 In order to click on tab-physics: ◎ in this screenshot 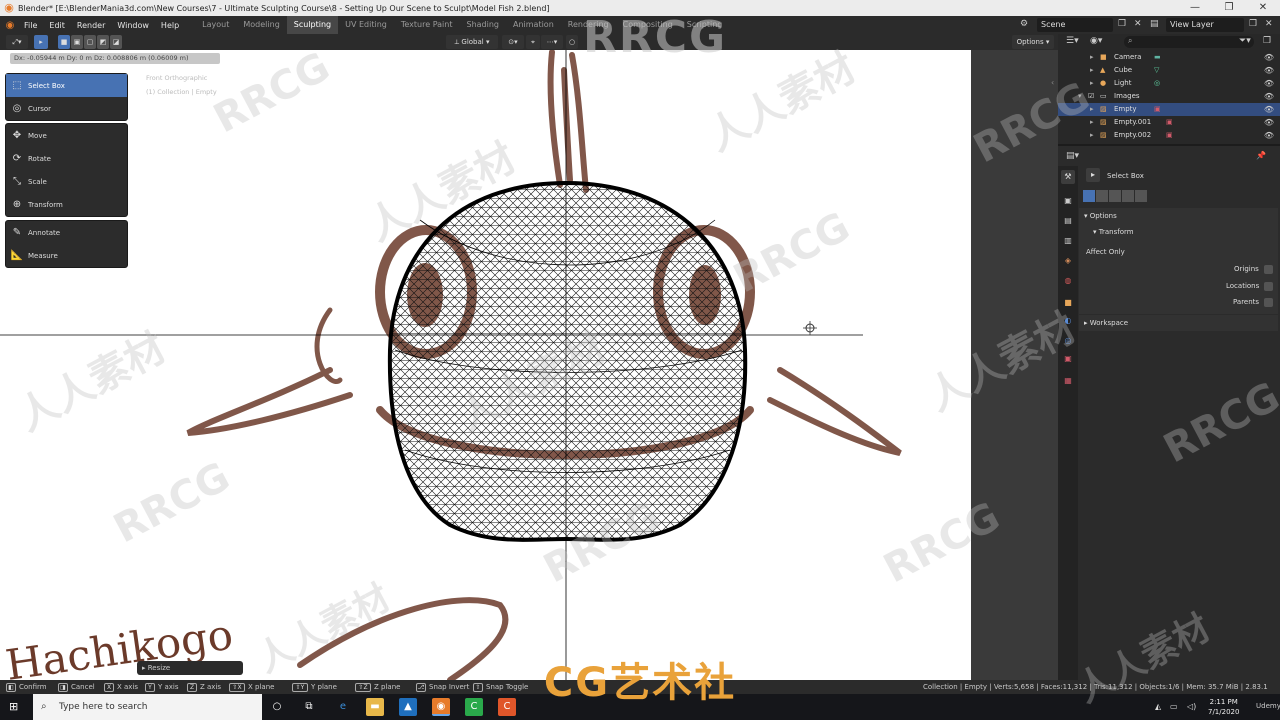, I will do `click(1068, 341)`.